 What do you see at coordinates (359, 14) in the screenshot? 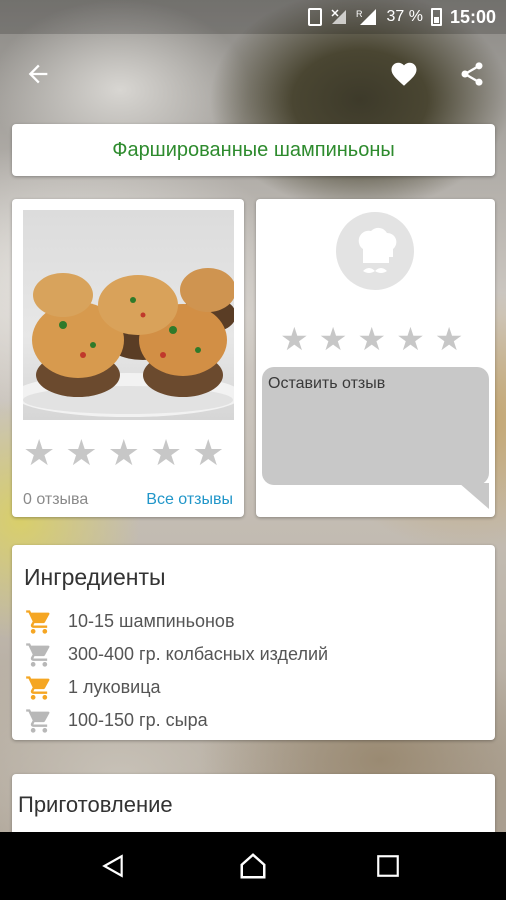
I see `svg-text: R` at bounding box center [359, 14].